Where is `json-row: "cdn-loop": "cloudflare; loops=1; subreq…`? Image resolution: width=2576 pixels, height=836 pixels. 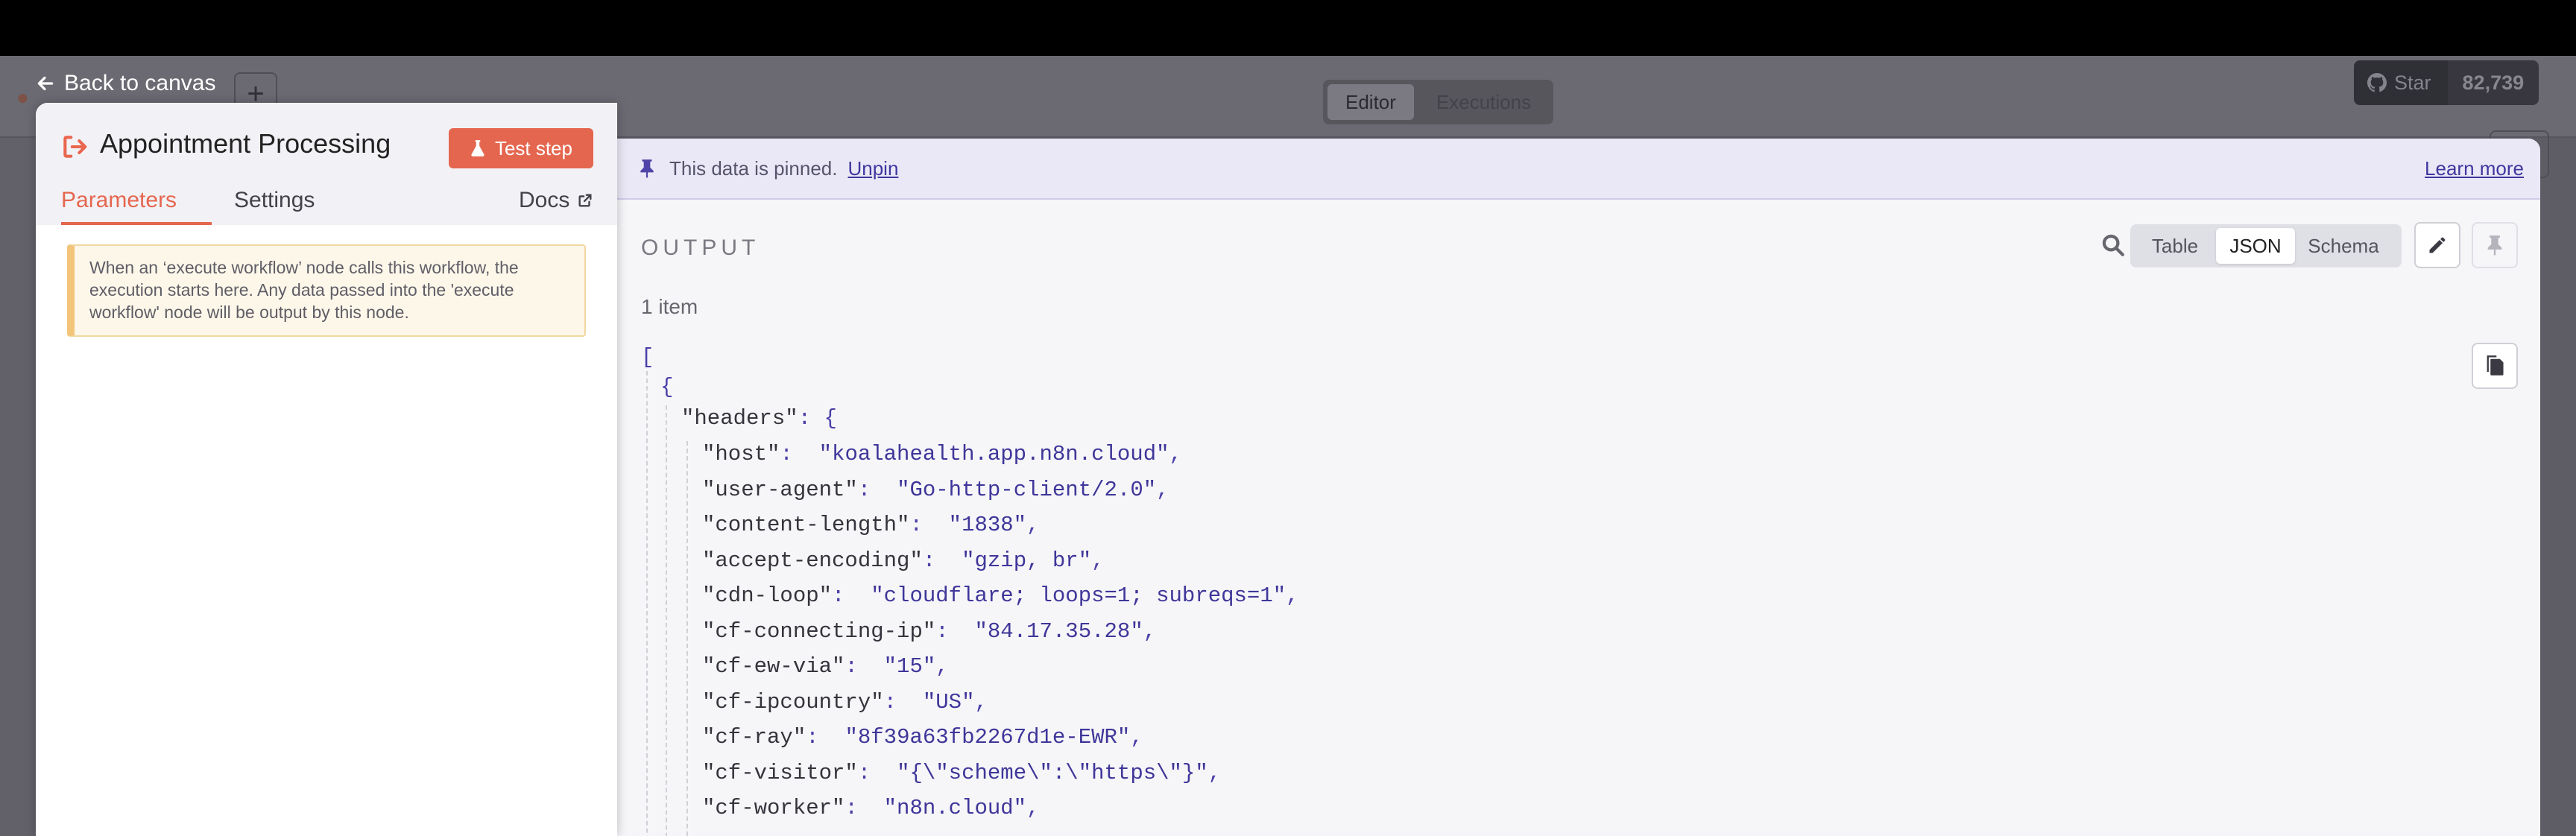
json-row: "cdn-loop": "cloudflare; loops=1; subreq… is located at coordinates (1001, 596).